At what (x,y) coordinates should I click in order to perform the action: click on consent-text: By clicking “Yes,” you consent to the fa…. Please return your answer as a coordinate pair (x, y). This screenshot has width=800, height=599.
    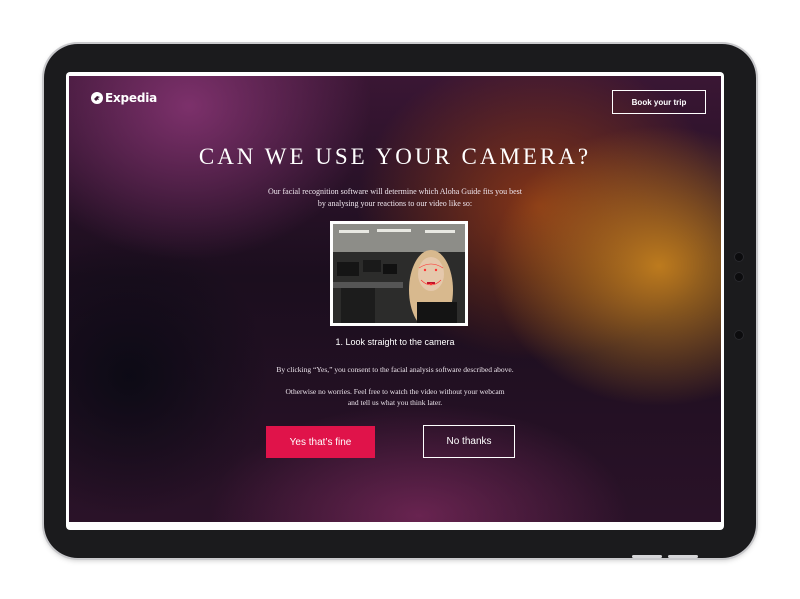
    Looking at the image, I should click on (395, 369).